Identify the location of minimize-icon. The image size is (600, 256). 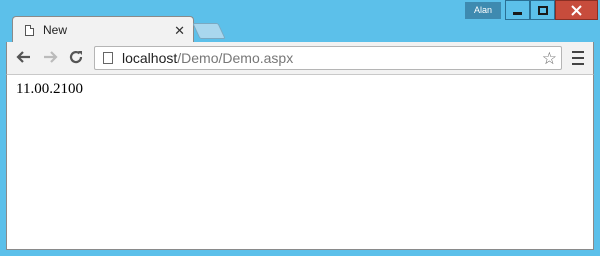
(517, 13).